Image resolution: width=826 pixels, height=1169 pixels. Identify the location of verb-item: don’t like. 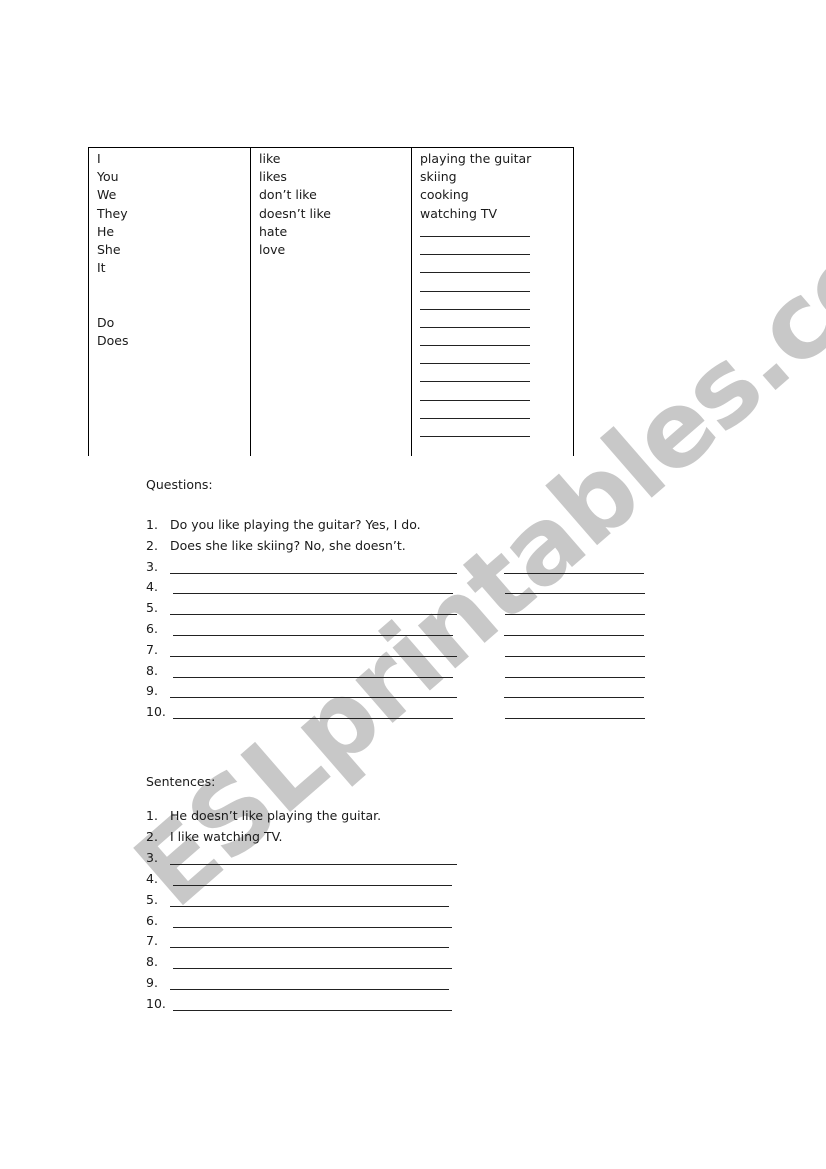
(288, 195).